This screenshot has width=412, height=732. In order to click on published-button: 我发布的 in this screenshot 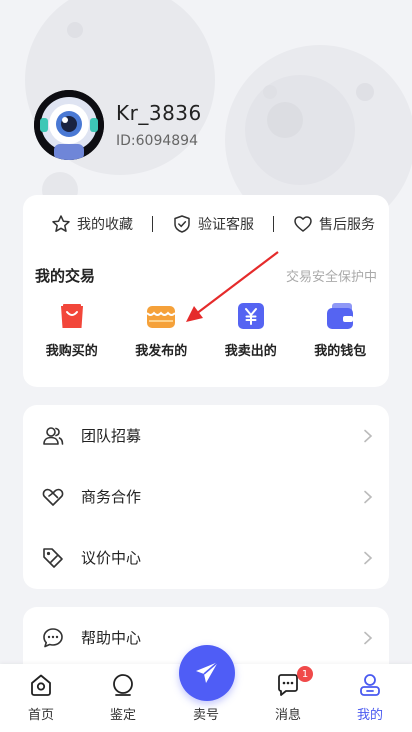, I will do `click(161, 329)`.